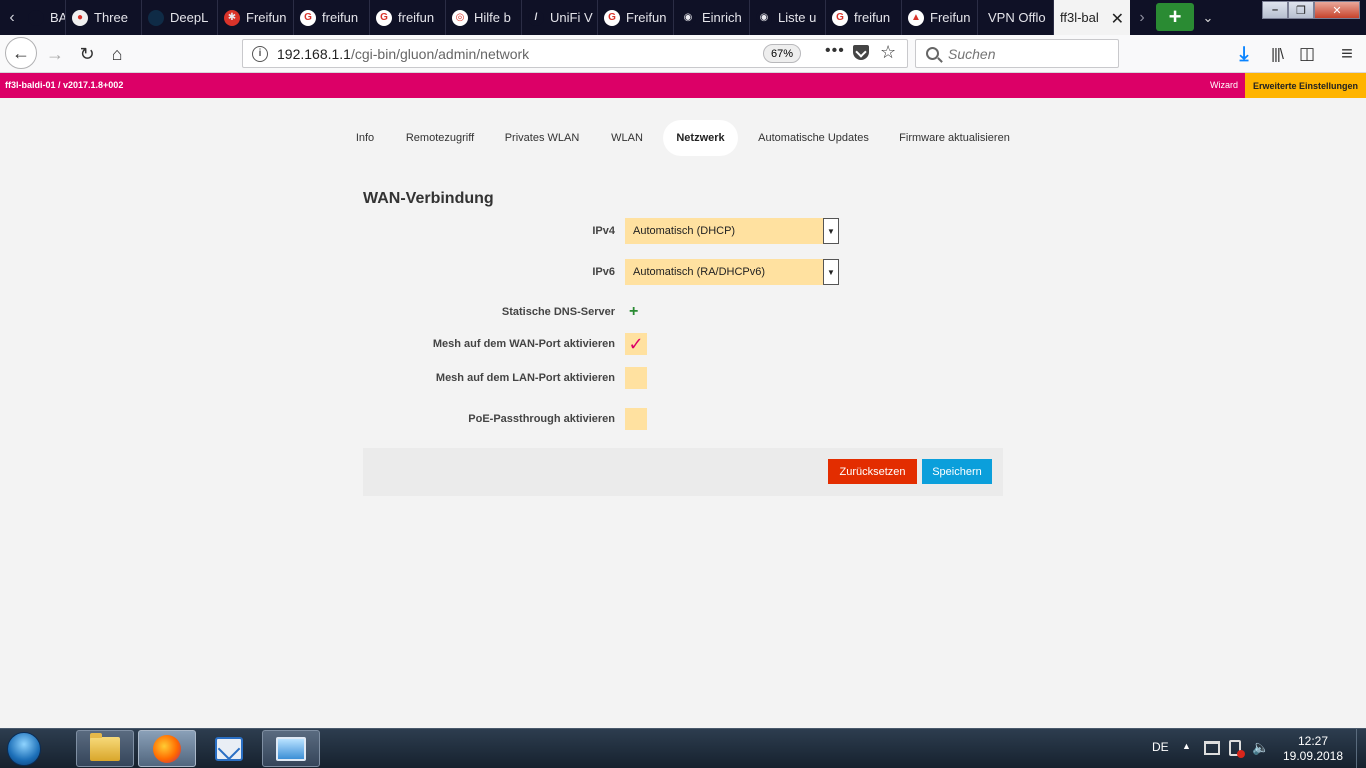 The width and height of the screenshot is (1366, 768). I want to click on browser-tab: ✱ Freifun, so click(256, 17).